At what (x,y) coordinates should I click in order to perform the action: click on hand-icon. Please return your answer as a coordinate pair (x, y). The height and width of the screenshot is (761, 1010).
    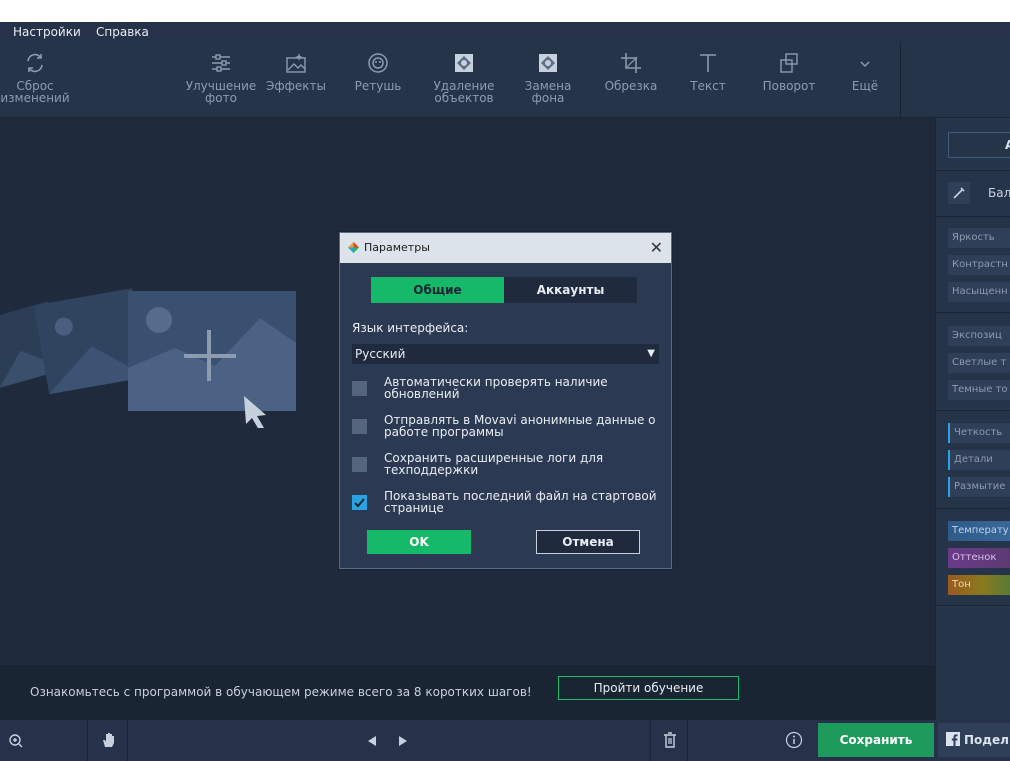
    Looking at the image, I should click on (109, 740).